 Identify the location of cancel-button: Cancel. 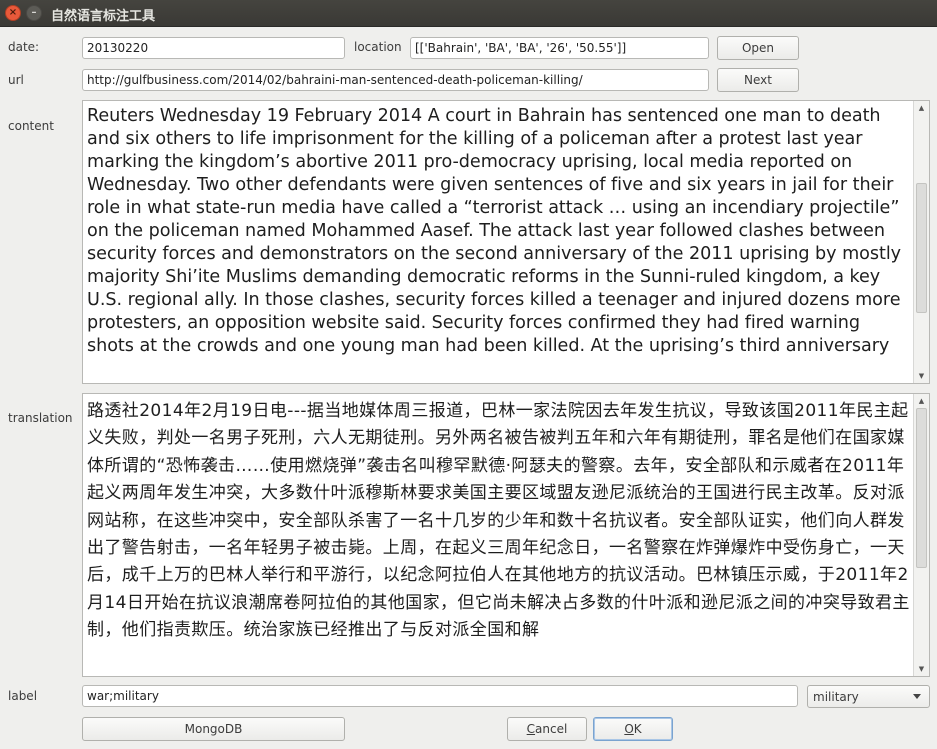
(547, 729).